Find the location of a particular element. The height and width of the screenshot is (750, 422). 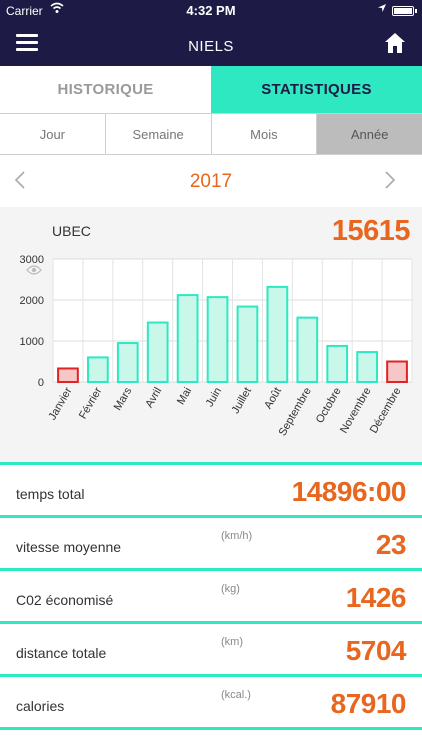

period-jour: Jour is located at coordinates (53, 134).